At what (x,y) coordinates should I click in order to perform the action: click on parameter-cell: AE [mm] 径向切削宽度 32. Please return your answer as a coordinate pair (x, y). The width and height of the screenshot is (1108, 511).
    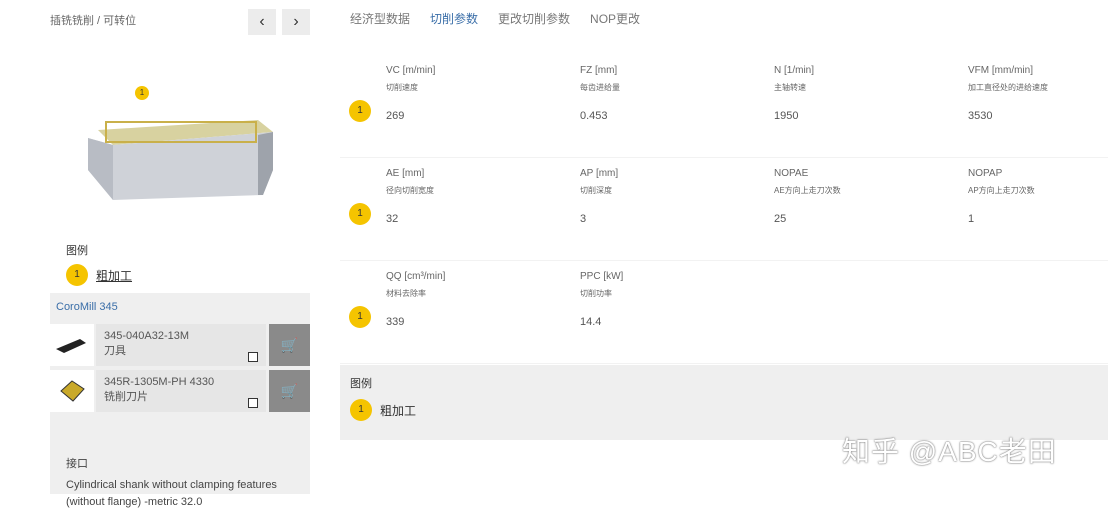
    Looking at the image, I should click on (476, 196).